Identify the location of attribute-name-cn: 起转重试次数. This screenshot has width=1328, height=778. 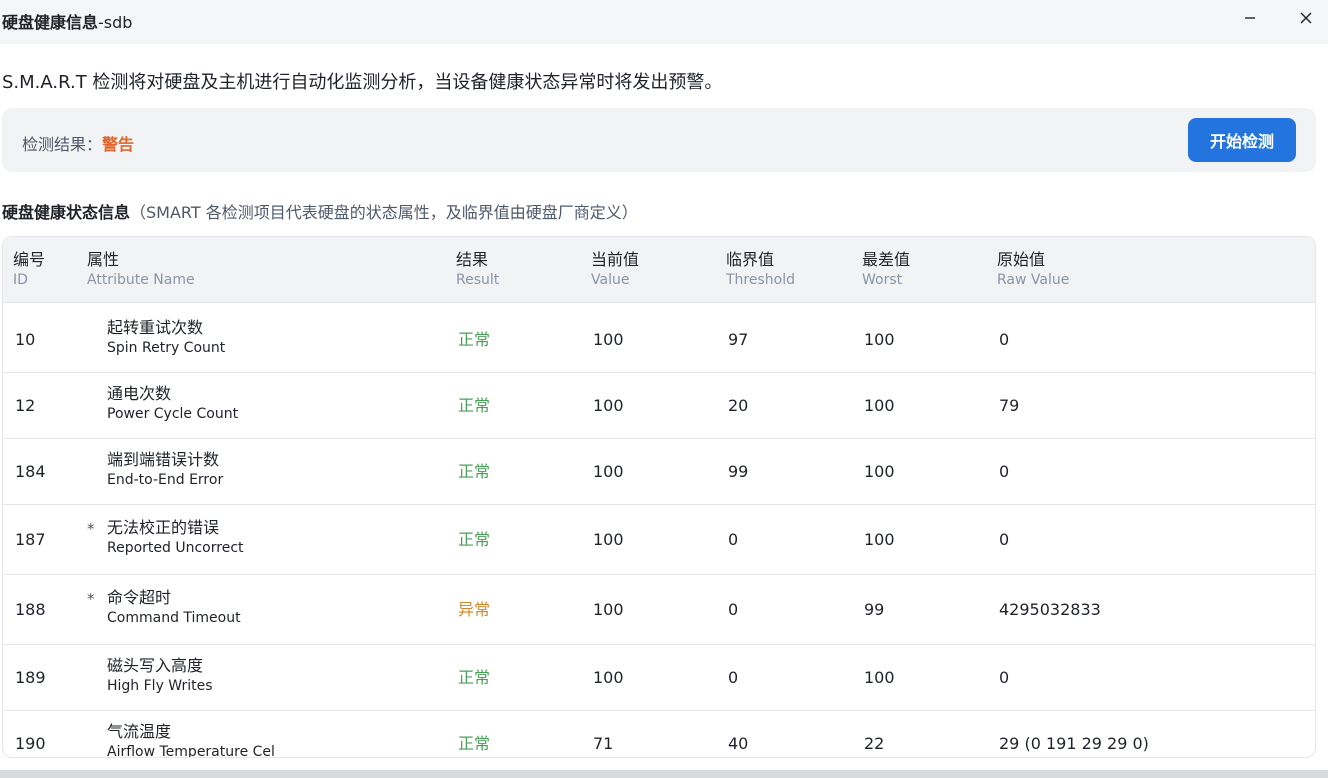
(155, 327).